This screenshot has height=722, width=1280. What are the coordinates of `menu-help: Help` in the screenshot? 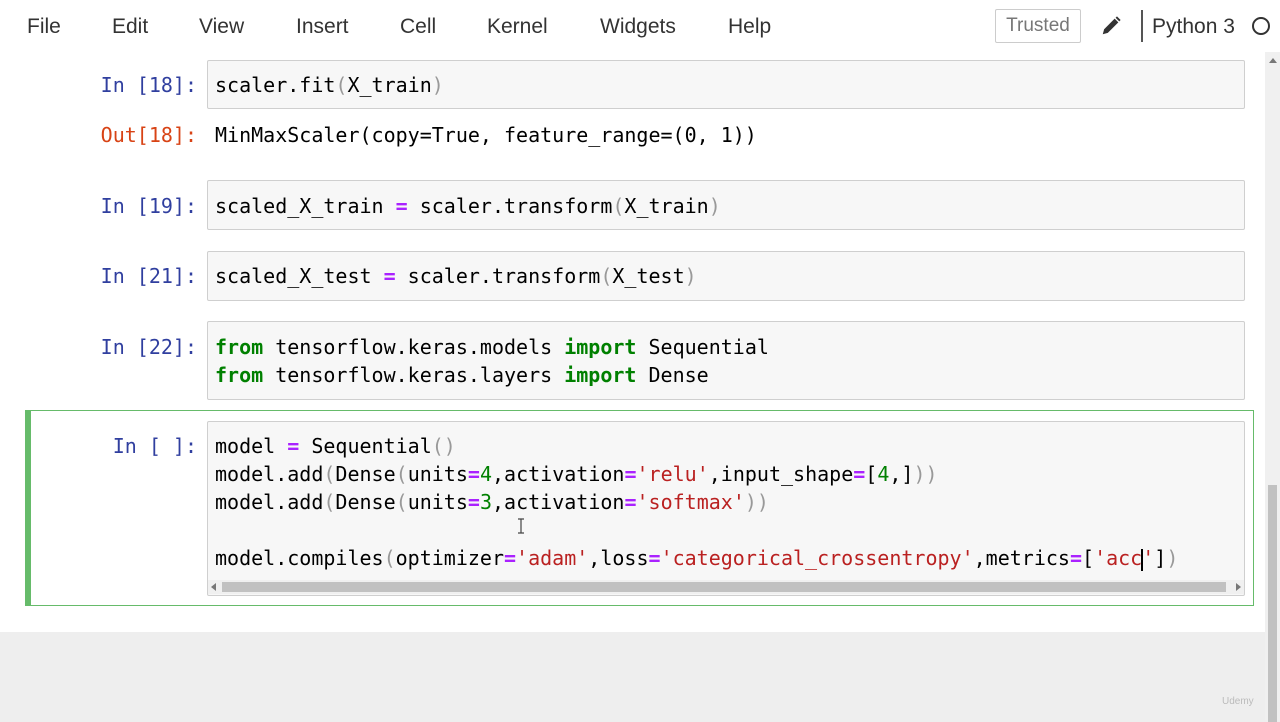 It's located at (749, 27).